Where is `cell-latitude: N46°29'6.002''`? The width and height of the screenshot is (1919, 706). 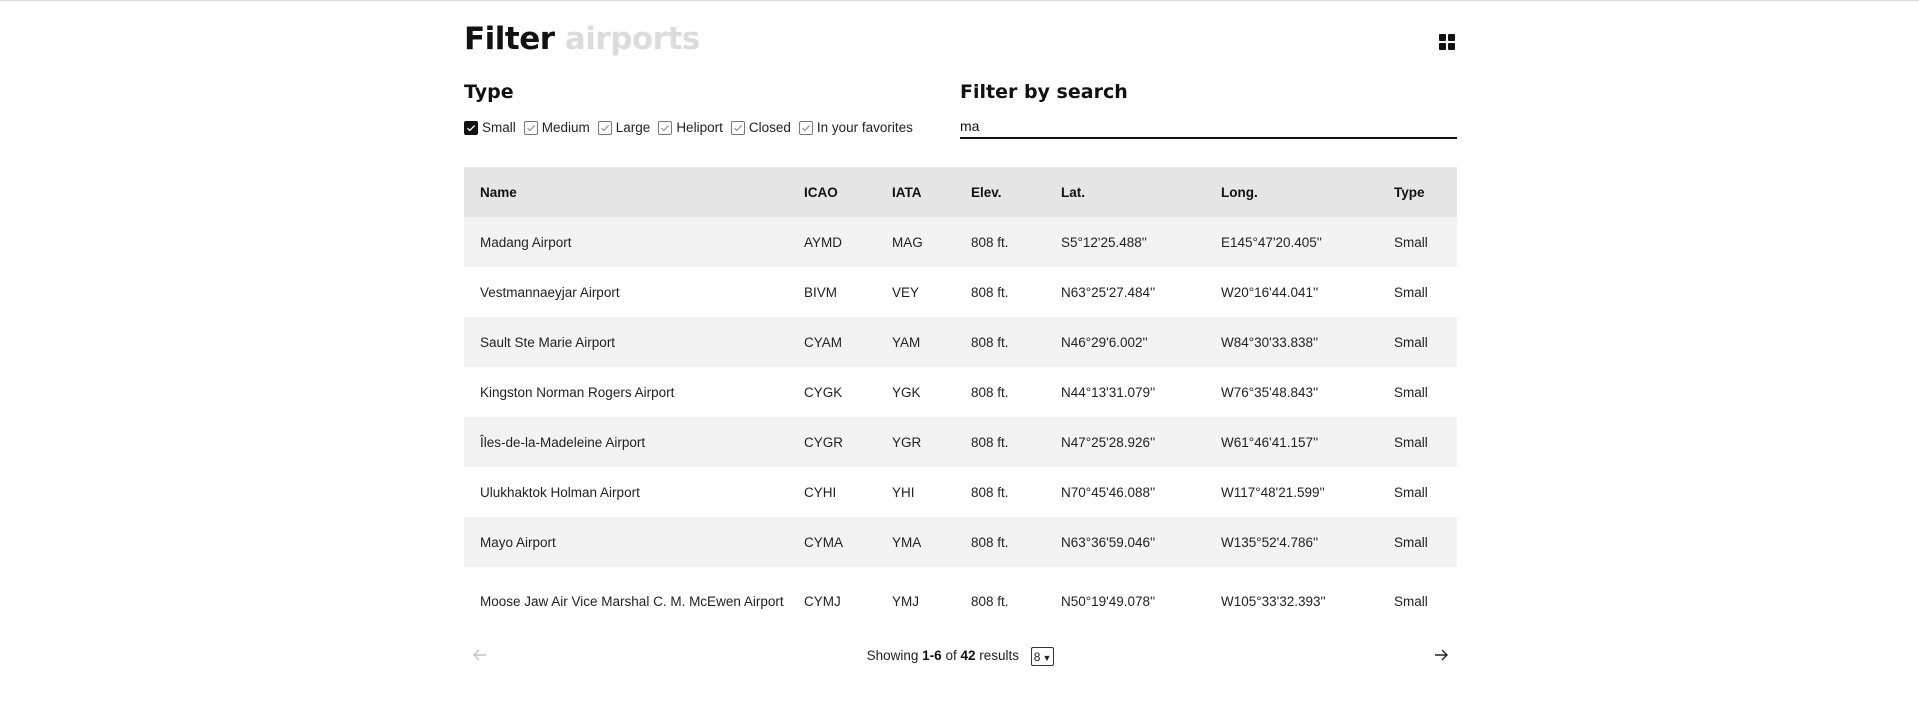 cell-latitude: N46°29'6.002'' is located at coordinates (1104, 342).